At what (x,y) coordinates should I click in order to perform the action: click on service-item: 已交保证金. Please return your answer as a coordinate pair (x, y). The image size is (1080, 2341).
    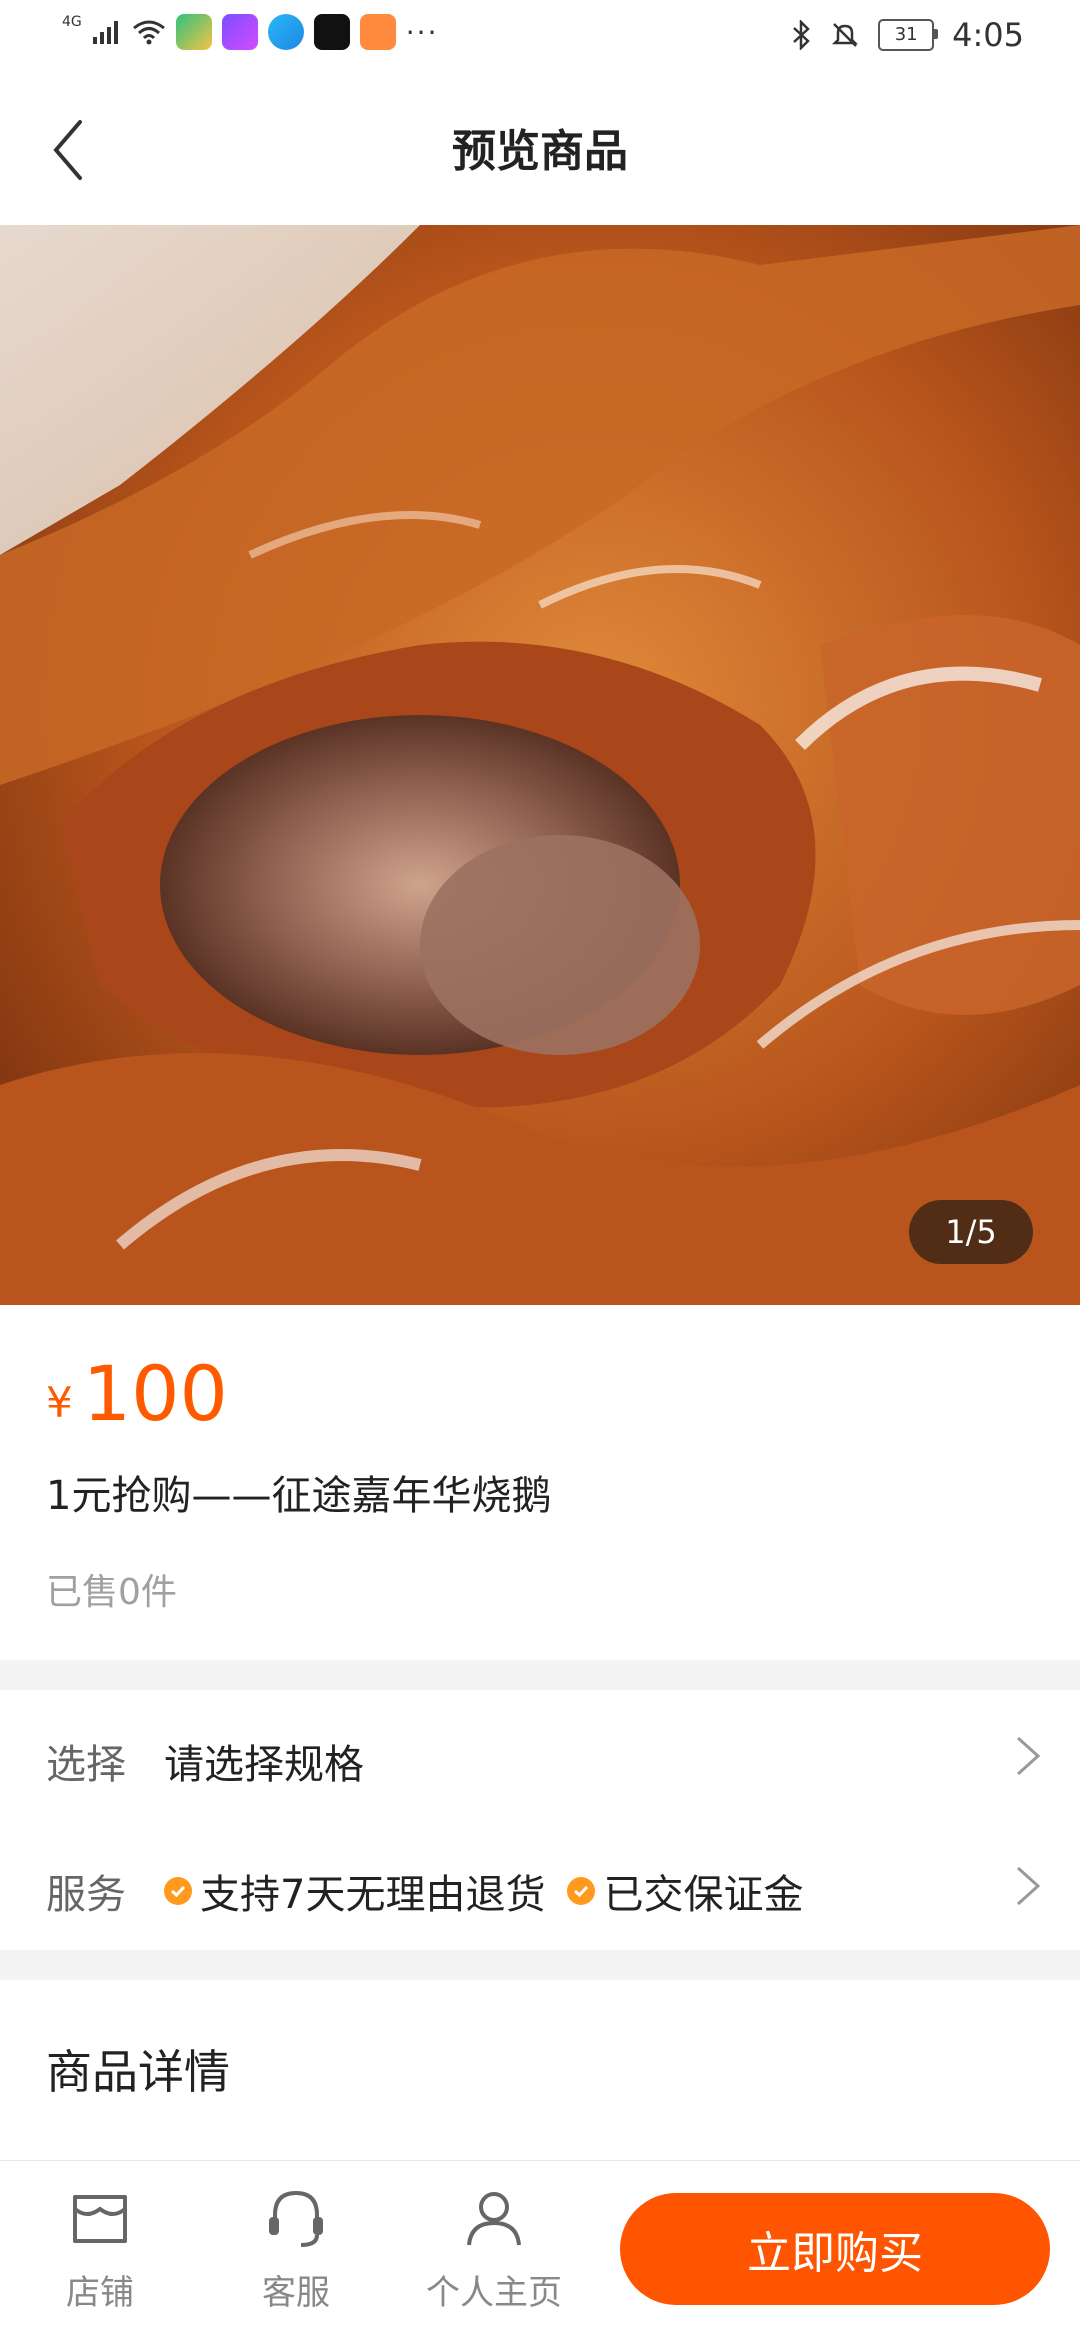
    Looking at the image, I should click on (685, 1891).